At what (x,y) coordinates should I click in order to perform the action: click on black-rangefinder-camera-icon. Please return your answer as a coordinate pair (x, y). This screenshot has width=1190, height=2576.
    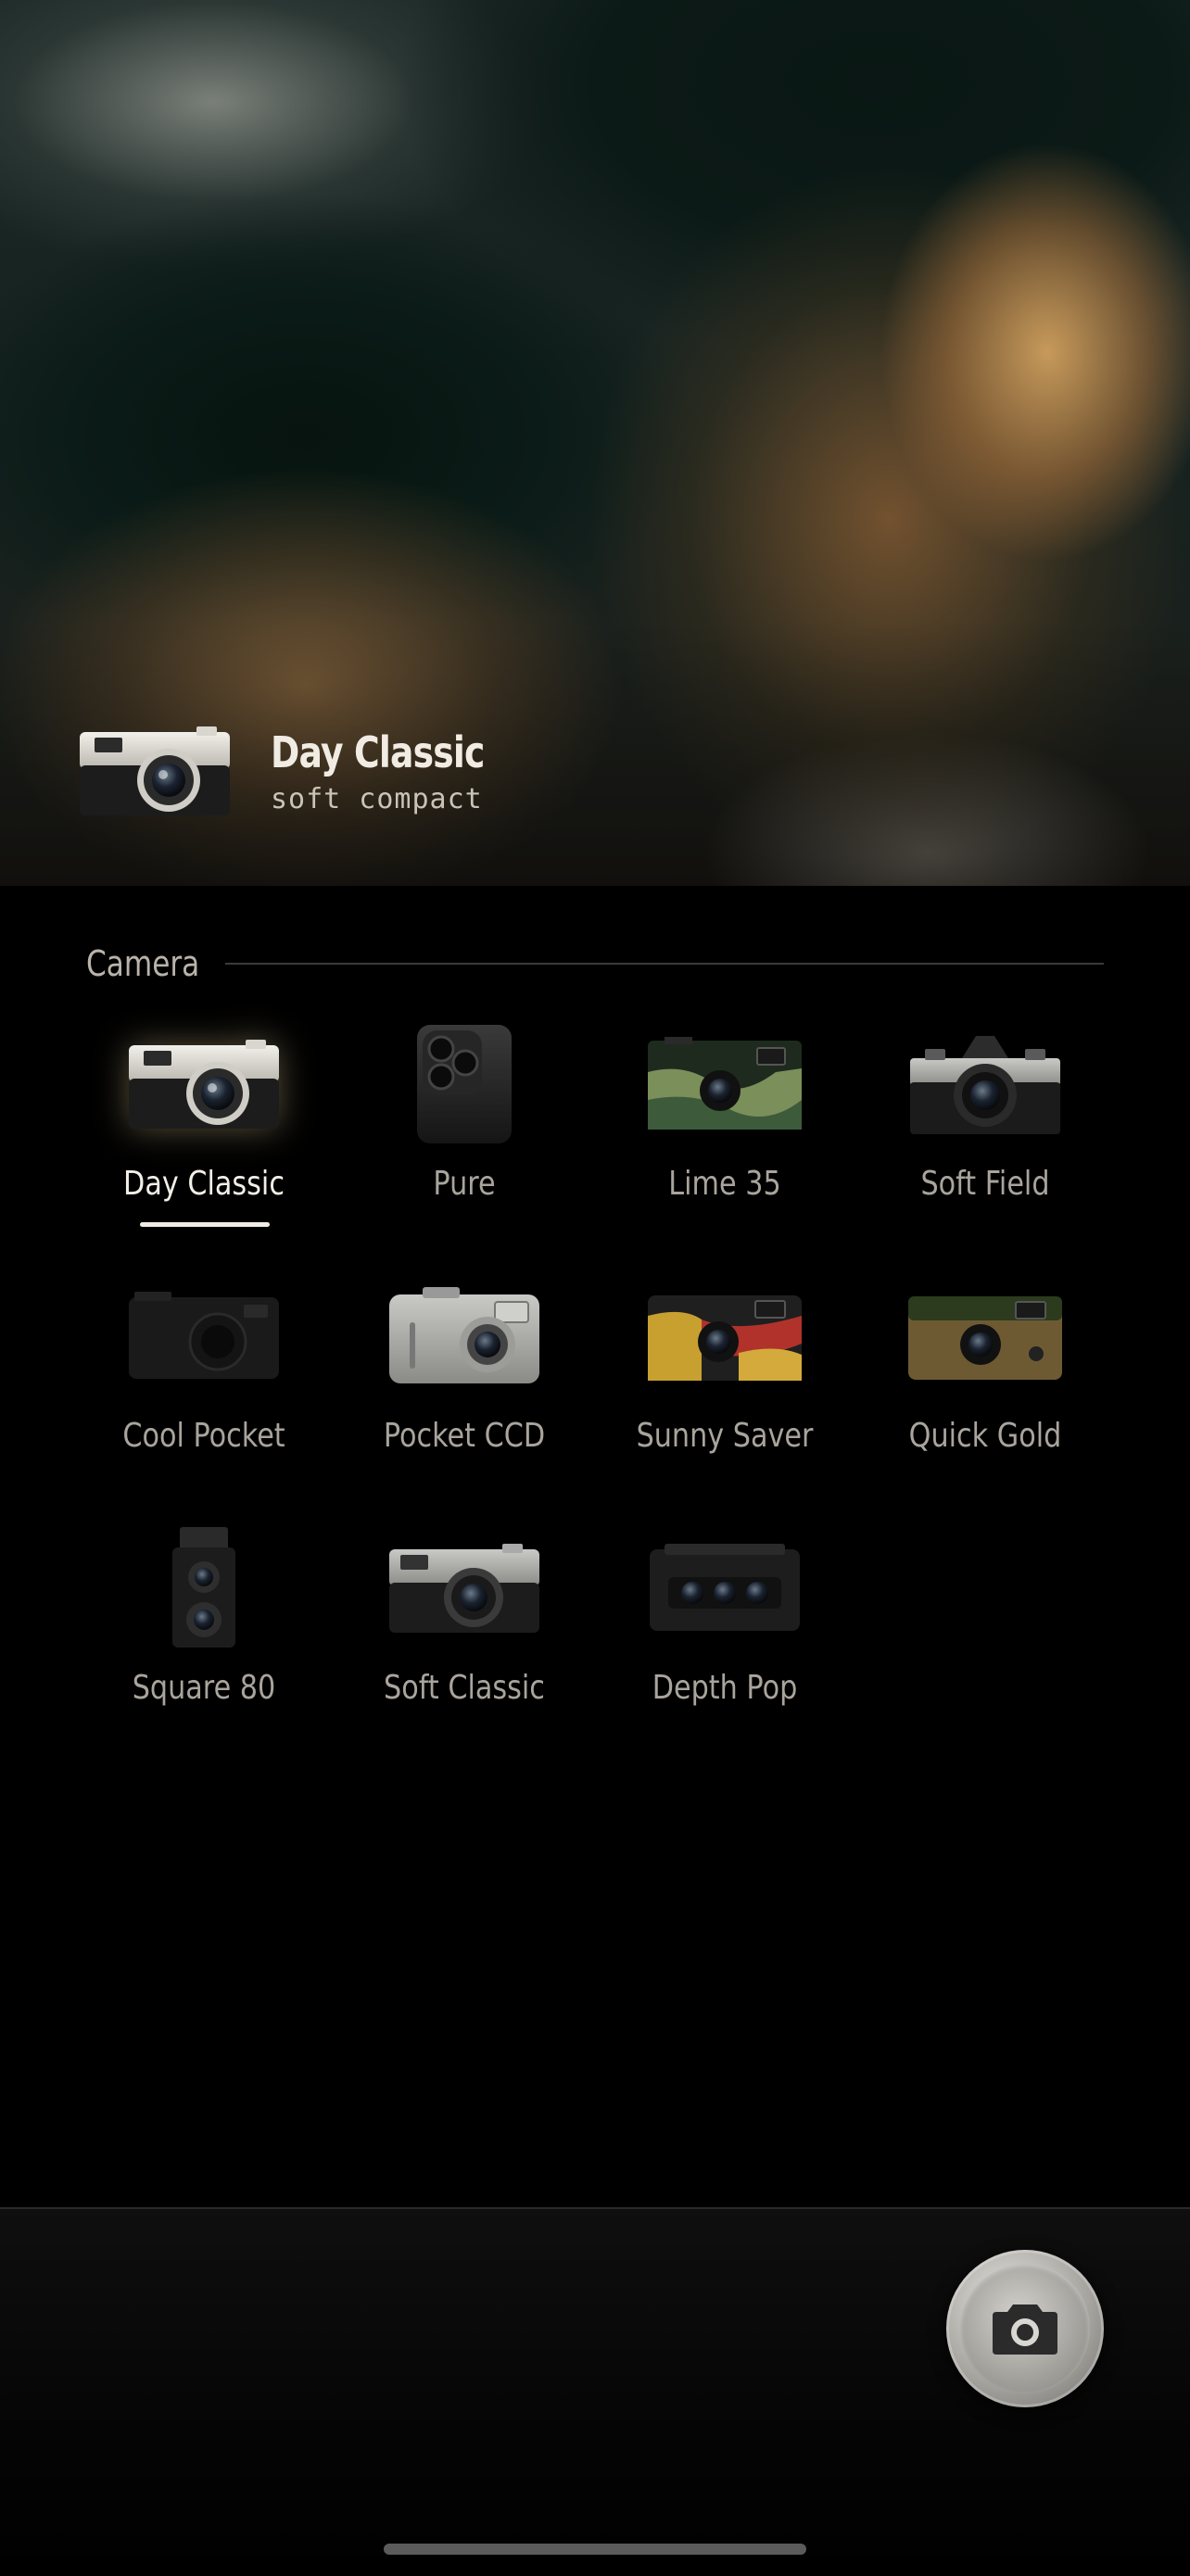
    Looking at the image, I should click on (464, 1589).